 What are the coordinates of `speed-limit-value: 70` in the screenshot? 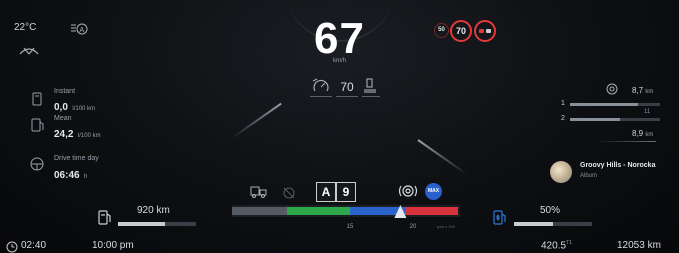 It's located at (460, 31).